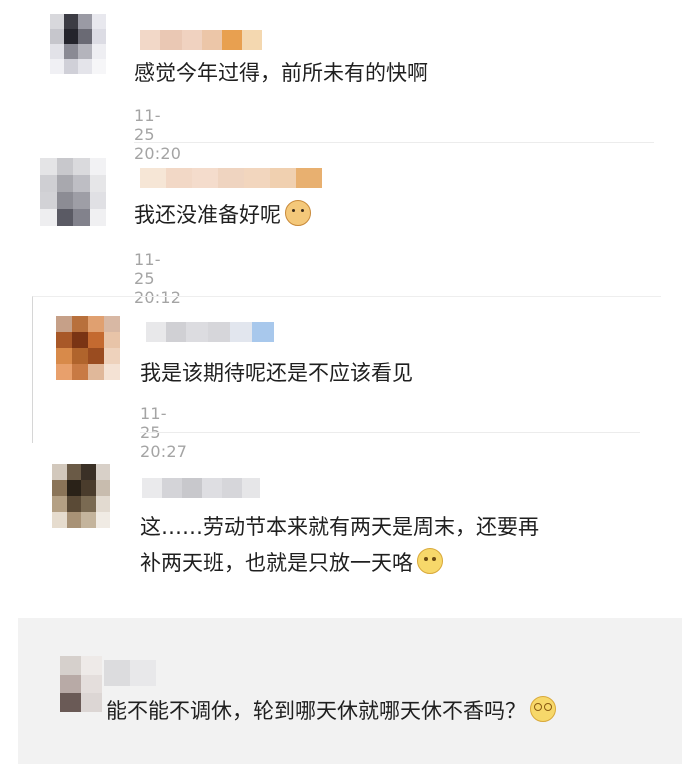 The image size is (700, 778). What do you see at coordinates (281, 73) in the screenshot?
I see `comment-text: 感觉今年过得，前所未有的快啊` at bounding box center [281, 73].